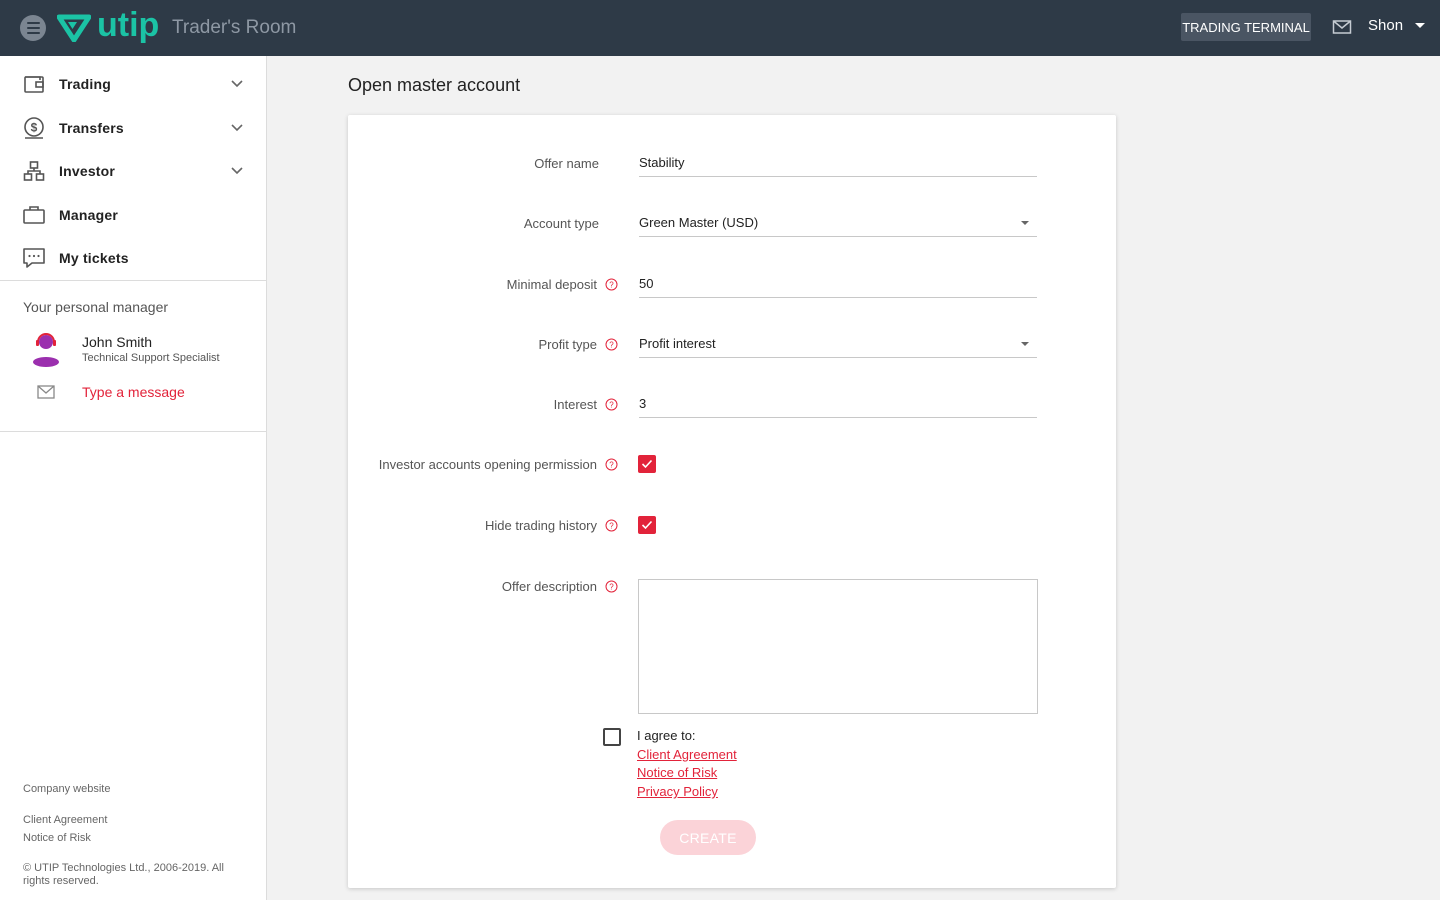 The image size is (1440, 900). Describe the element at coordinates (74, 28) in the screenshot. I see `utip-logo-mark-icon` at that location.